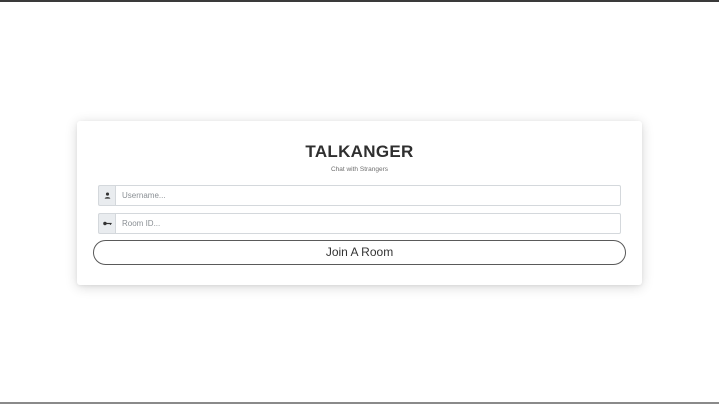 Image resolution: width=719 pixels, height=404 pixels. Describe the element at coordinates (368, 195) in the screenshot. I see `username-input` at that location.